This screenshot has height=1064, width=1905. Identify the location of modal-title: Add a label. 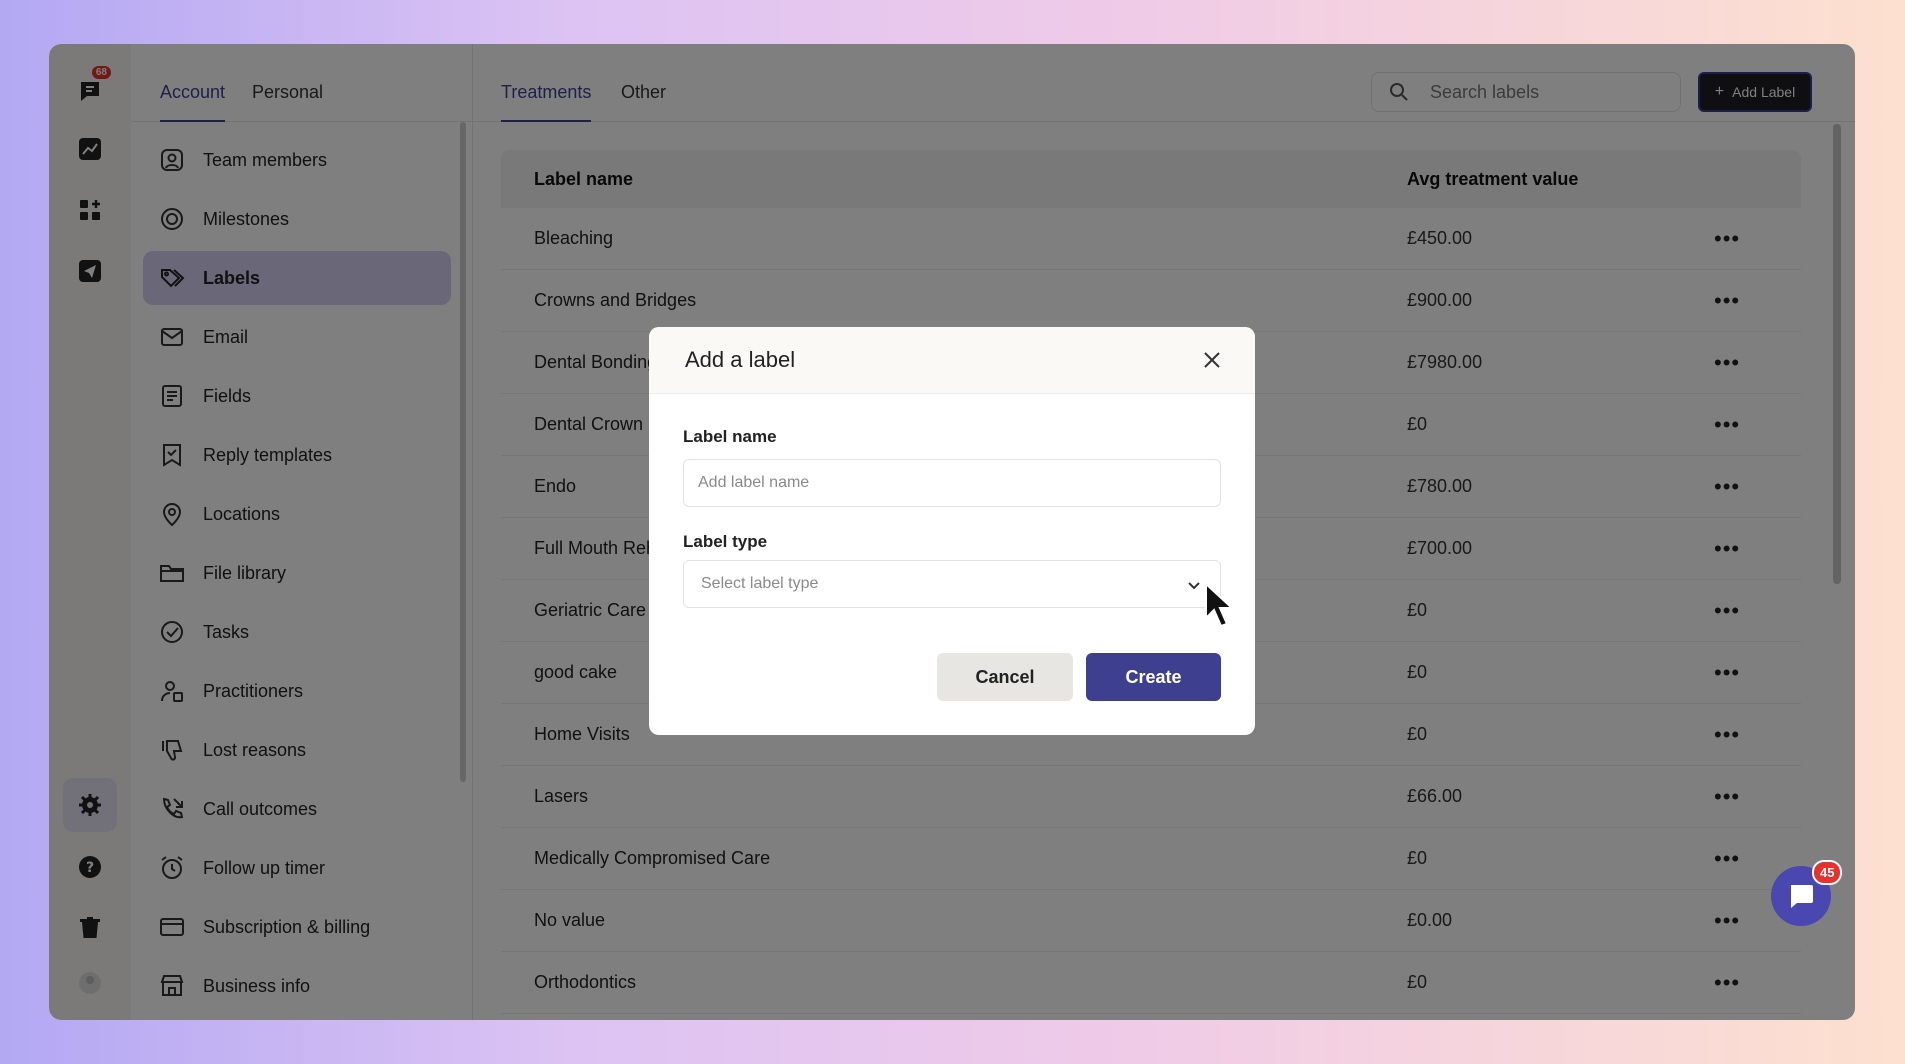
(740, 359).